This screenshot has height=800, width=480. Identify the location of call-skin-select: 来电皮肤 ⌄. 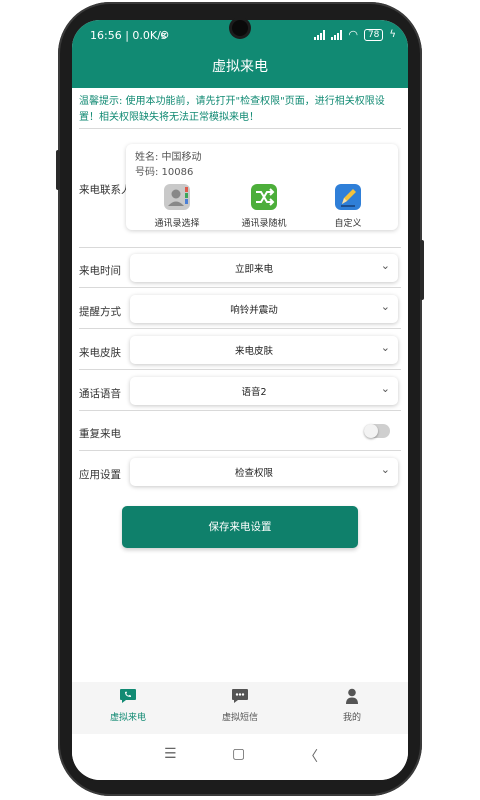
(264, 350).